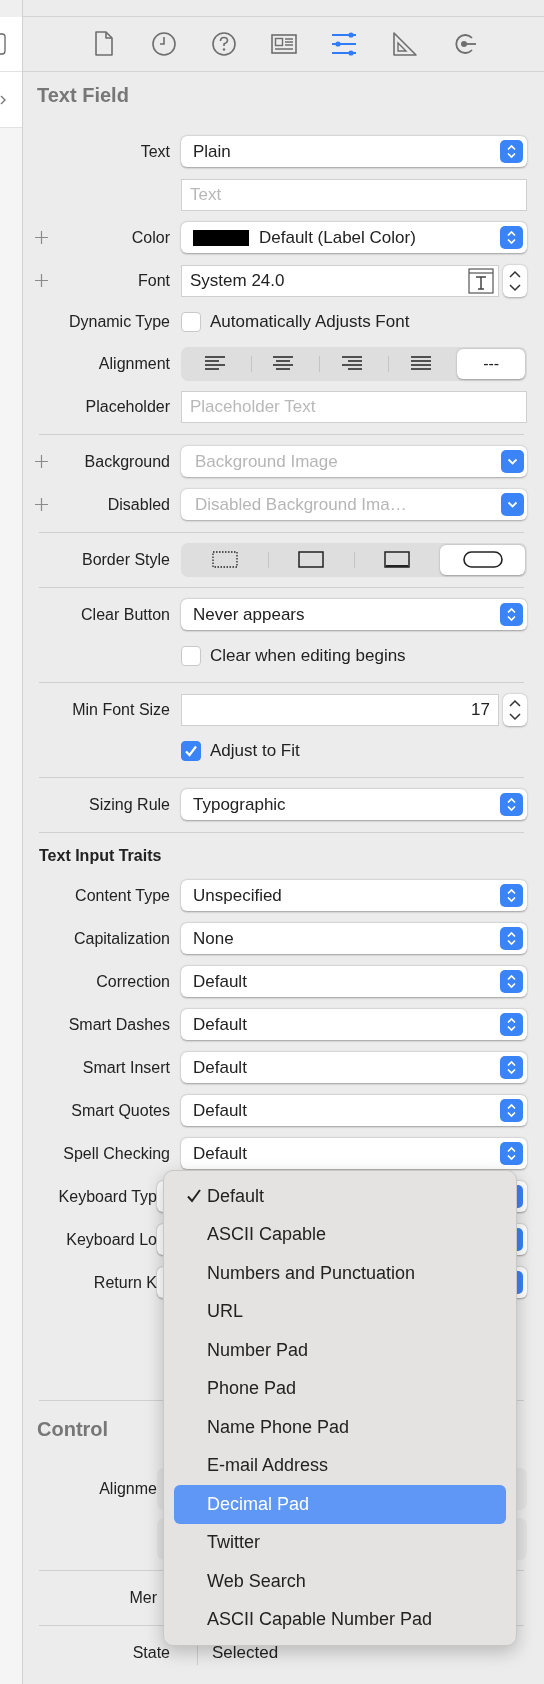  What do you see at coordinates (100, 856) in the screenshot?
I see `section-subtitle: Text Input Traits` at bounding box center [100, 856].